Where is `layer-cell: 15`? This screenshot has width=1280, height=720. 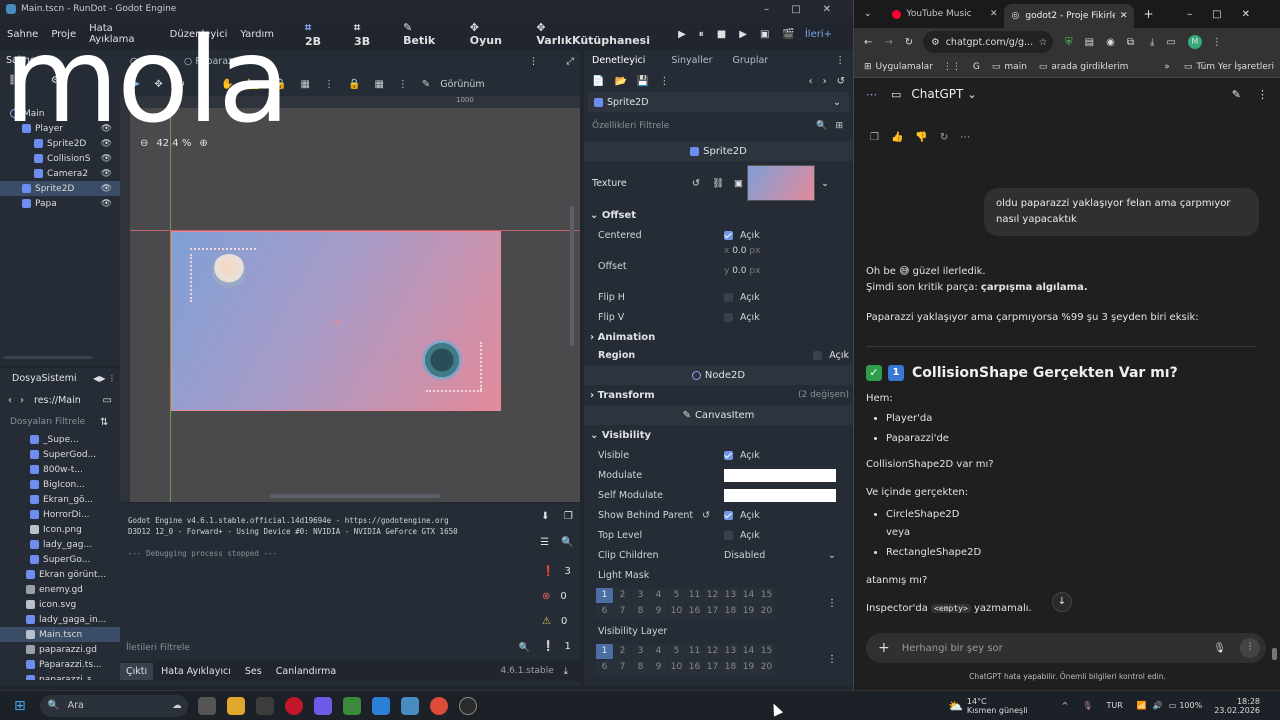 layer-cell: 15 is located at coordinates (766, 651).